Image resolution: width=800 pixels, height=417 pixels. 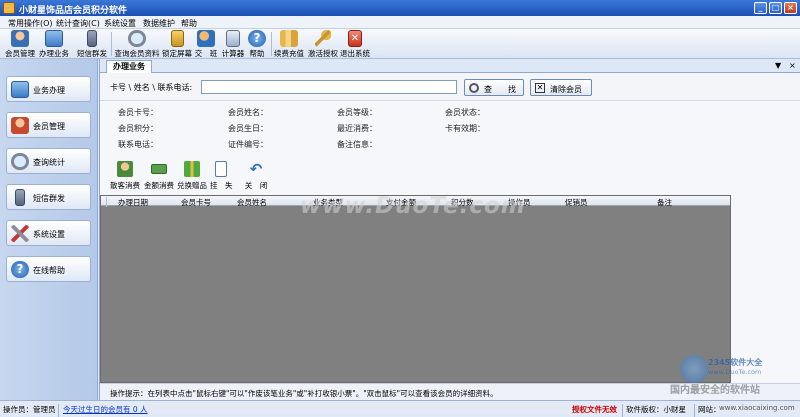 What do you see at coordinates (450, 66) in the screenshot?
I see `tab-strip: 办理业务 ▼ ×` at bounding box center [450, 66].